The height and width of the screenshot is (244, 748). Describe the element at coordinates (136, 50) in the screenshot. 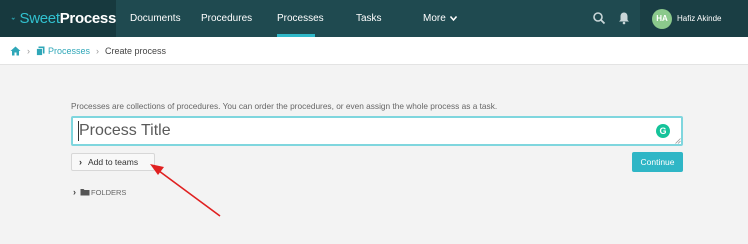

I see `breadcrumb-current: Create process` at that location.